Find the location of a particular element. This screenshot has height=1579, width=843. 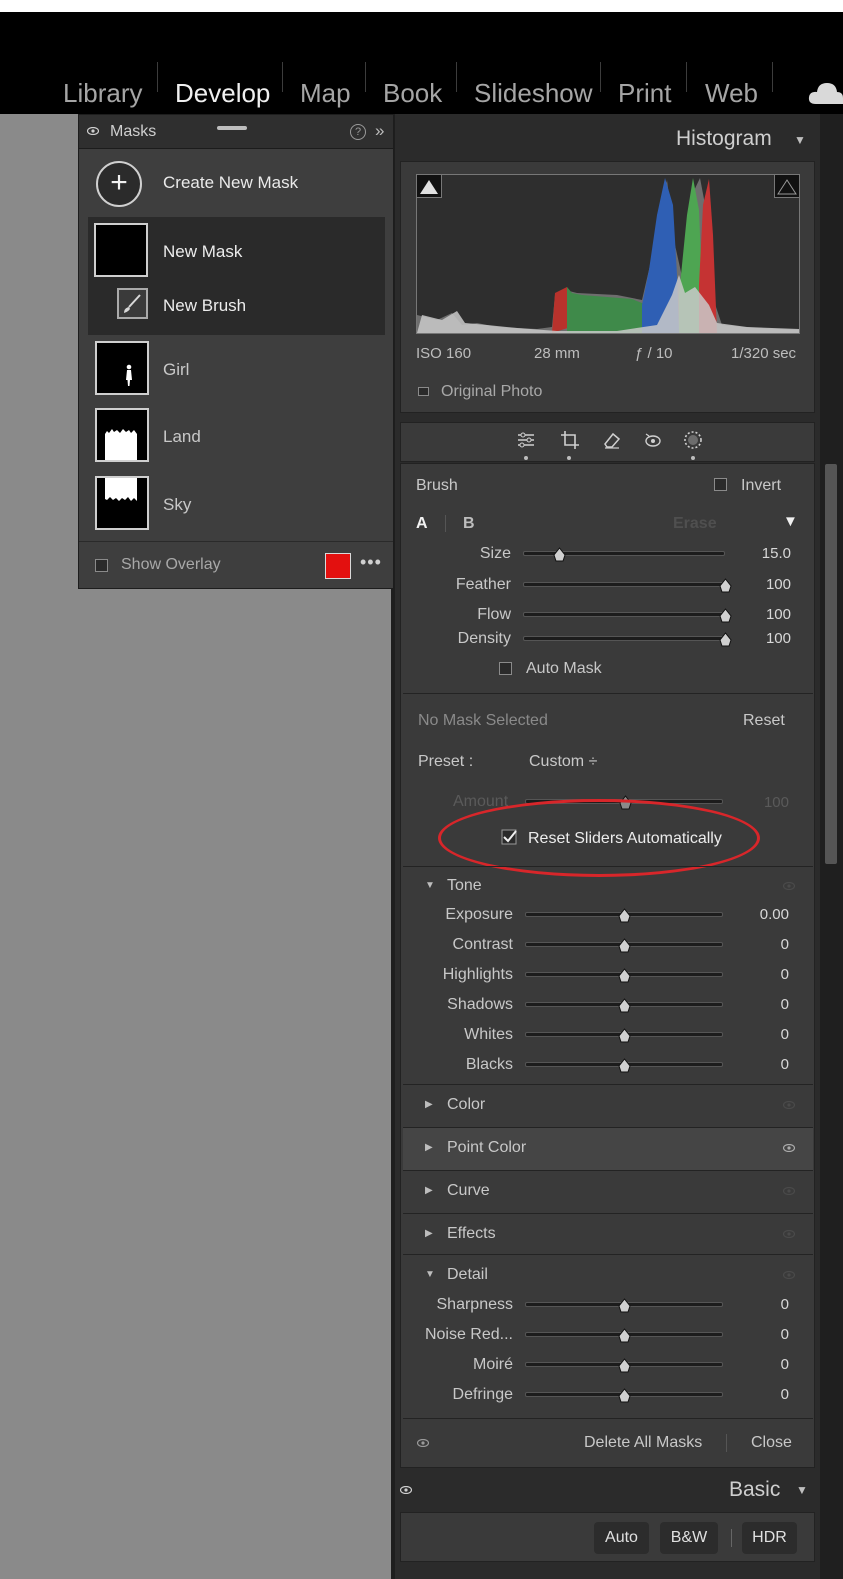

module-map: Map is located at coordinates (325, 93).